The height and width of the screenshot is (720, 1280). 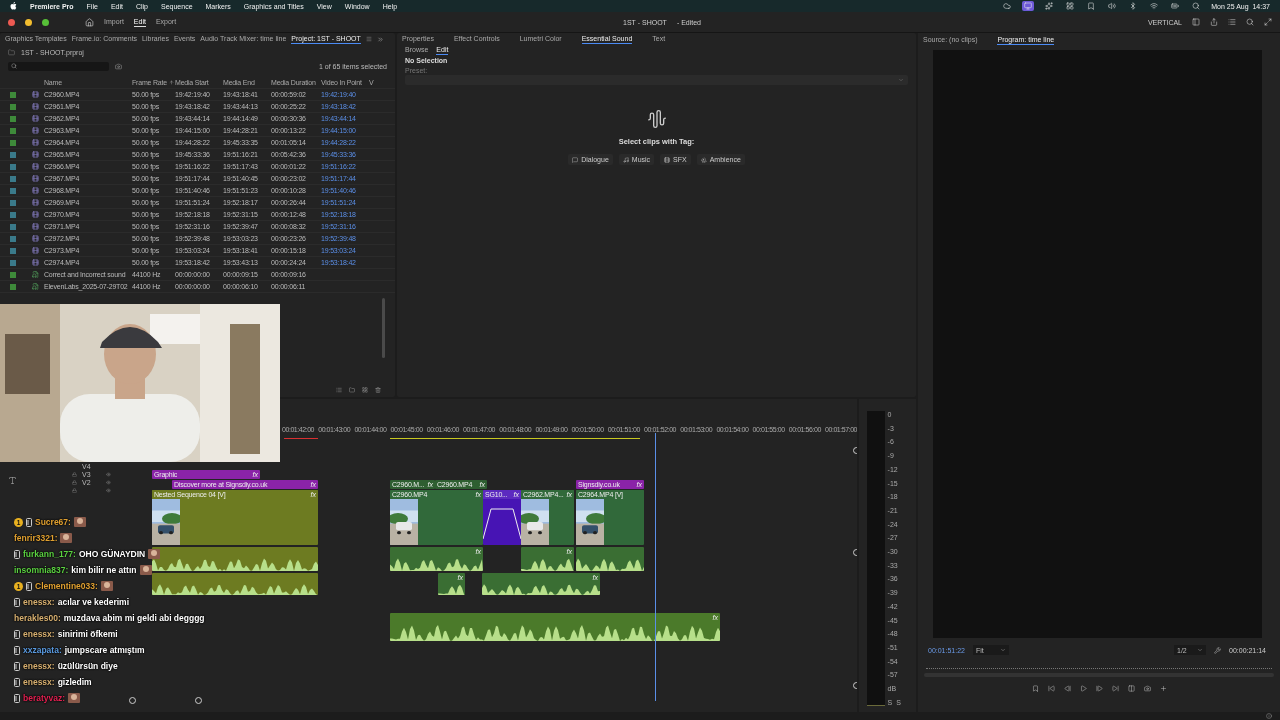 What do you see at coordinates (1147, 688) in the screenshot?
I see `export-frame-icon` at bounding box center [1147, 688].